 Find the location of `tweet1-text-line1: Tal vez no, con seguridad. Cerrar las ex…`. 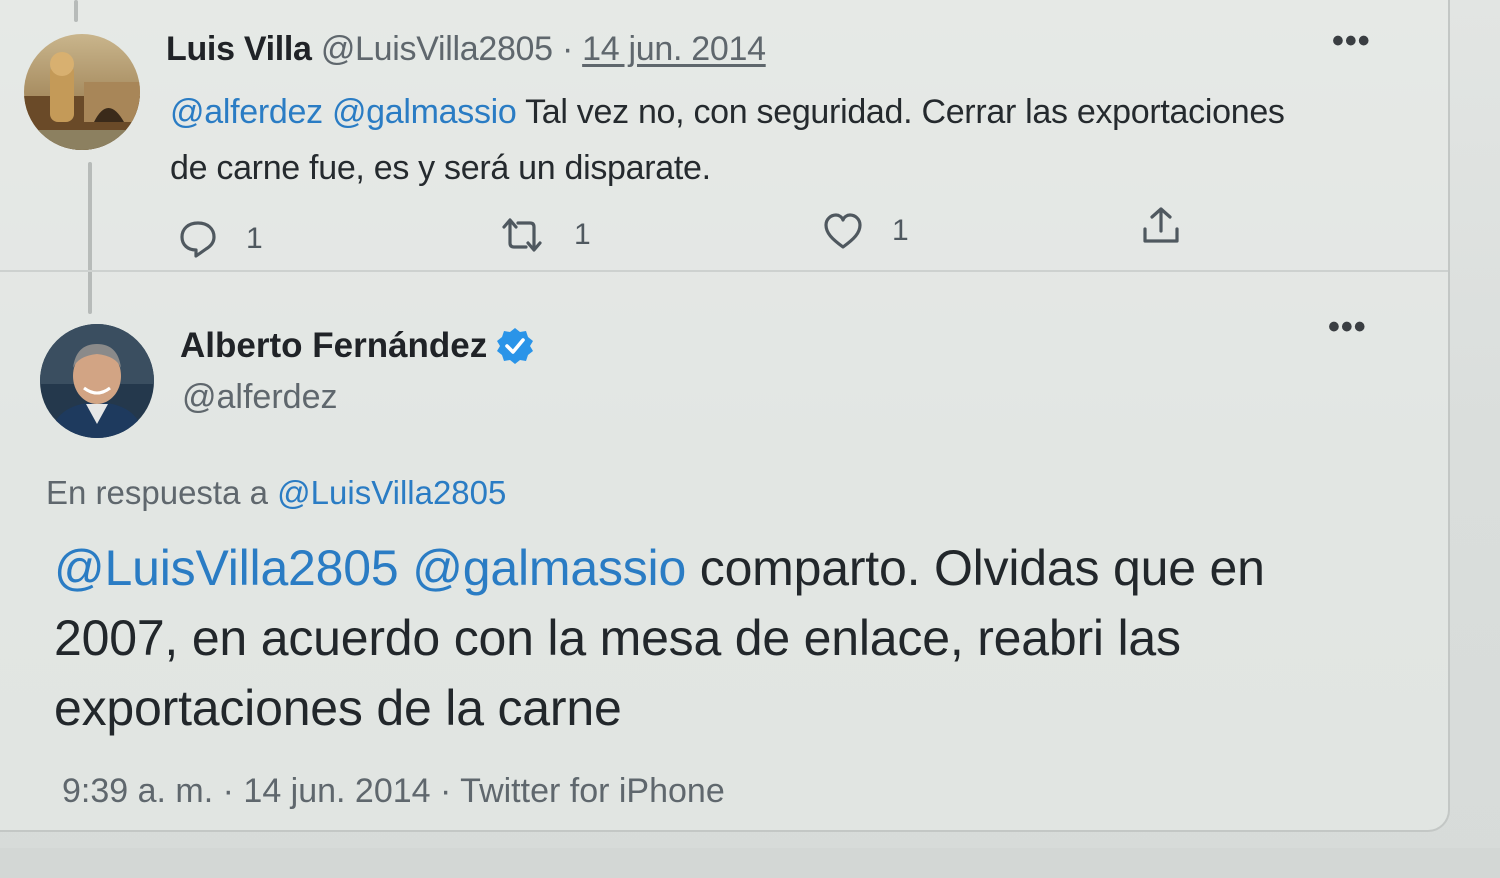

tweet1-text-line1: Tal vez no, con seguridad. Cerrar las ex… is located at coordinates (905, 112).